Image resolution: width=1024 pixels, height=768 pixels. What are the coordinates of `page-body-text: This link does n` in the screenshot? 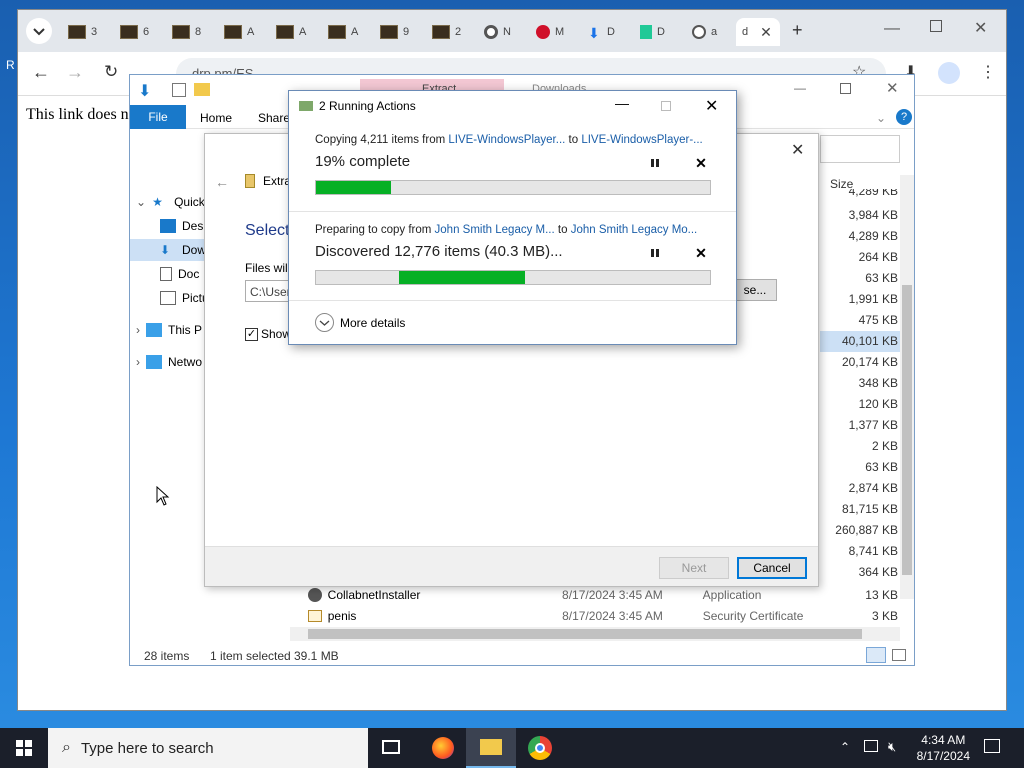 It's located at (77, 114).